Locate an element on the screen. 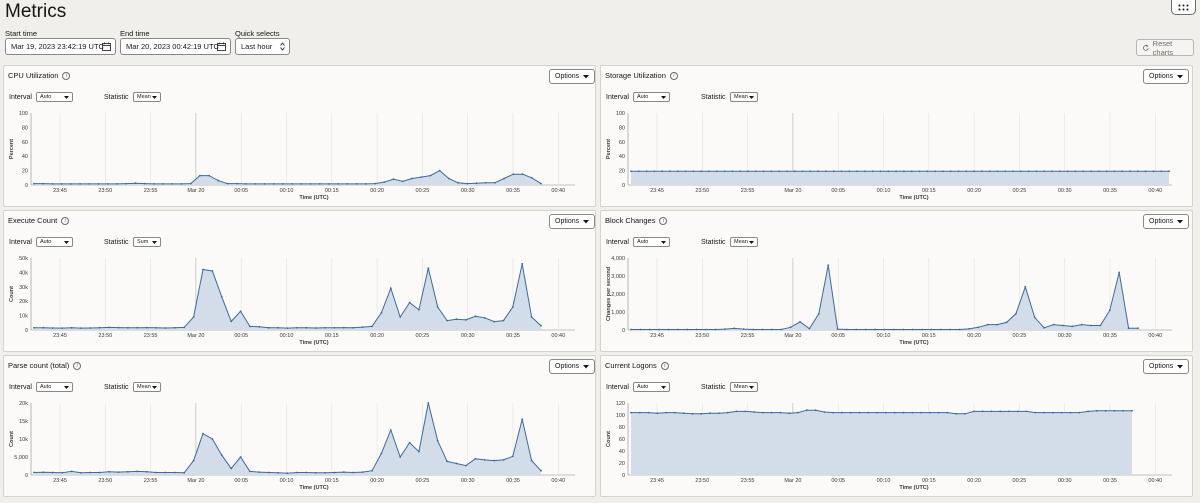  panel-title-text: Storage Utilization is located at coordinates (635, 75).